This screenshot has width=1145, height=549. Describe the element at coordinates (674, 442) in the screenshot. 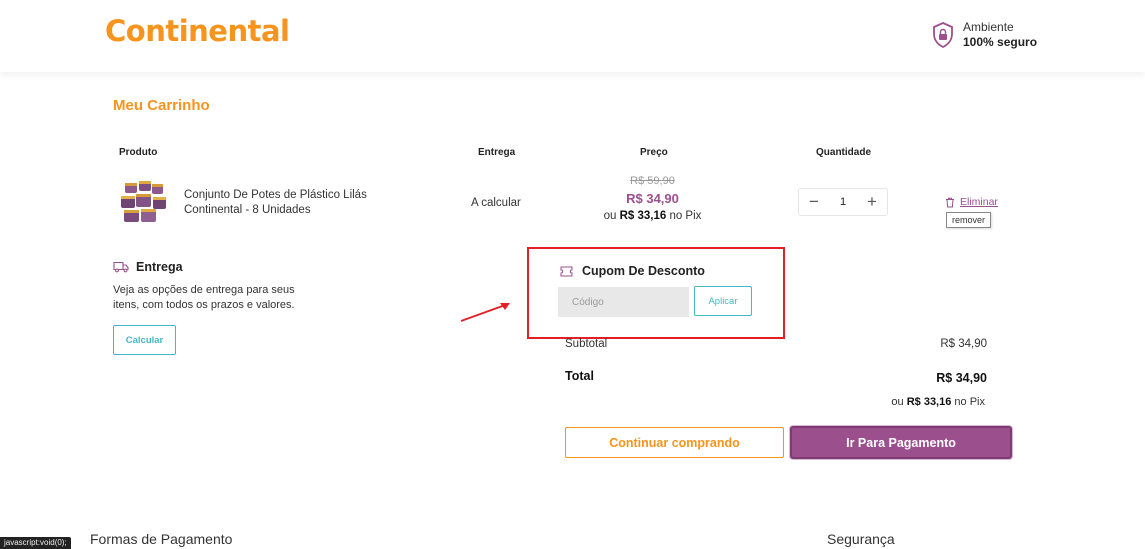

I see `continue-shopping-button: Continuar comprando` at that location.